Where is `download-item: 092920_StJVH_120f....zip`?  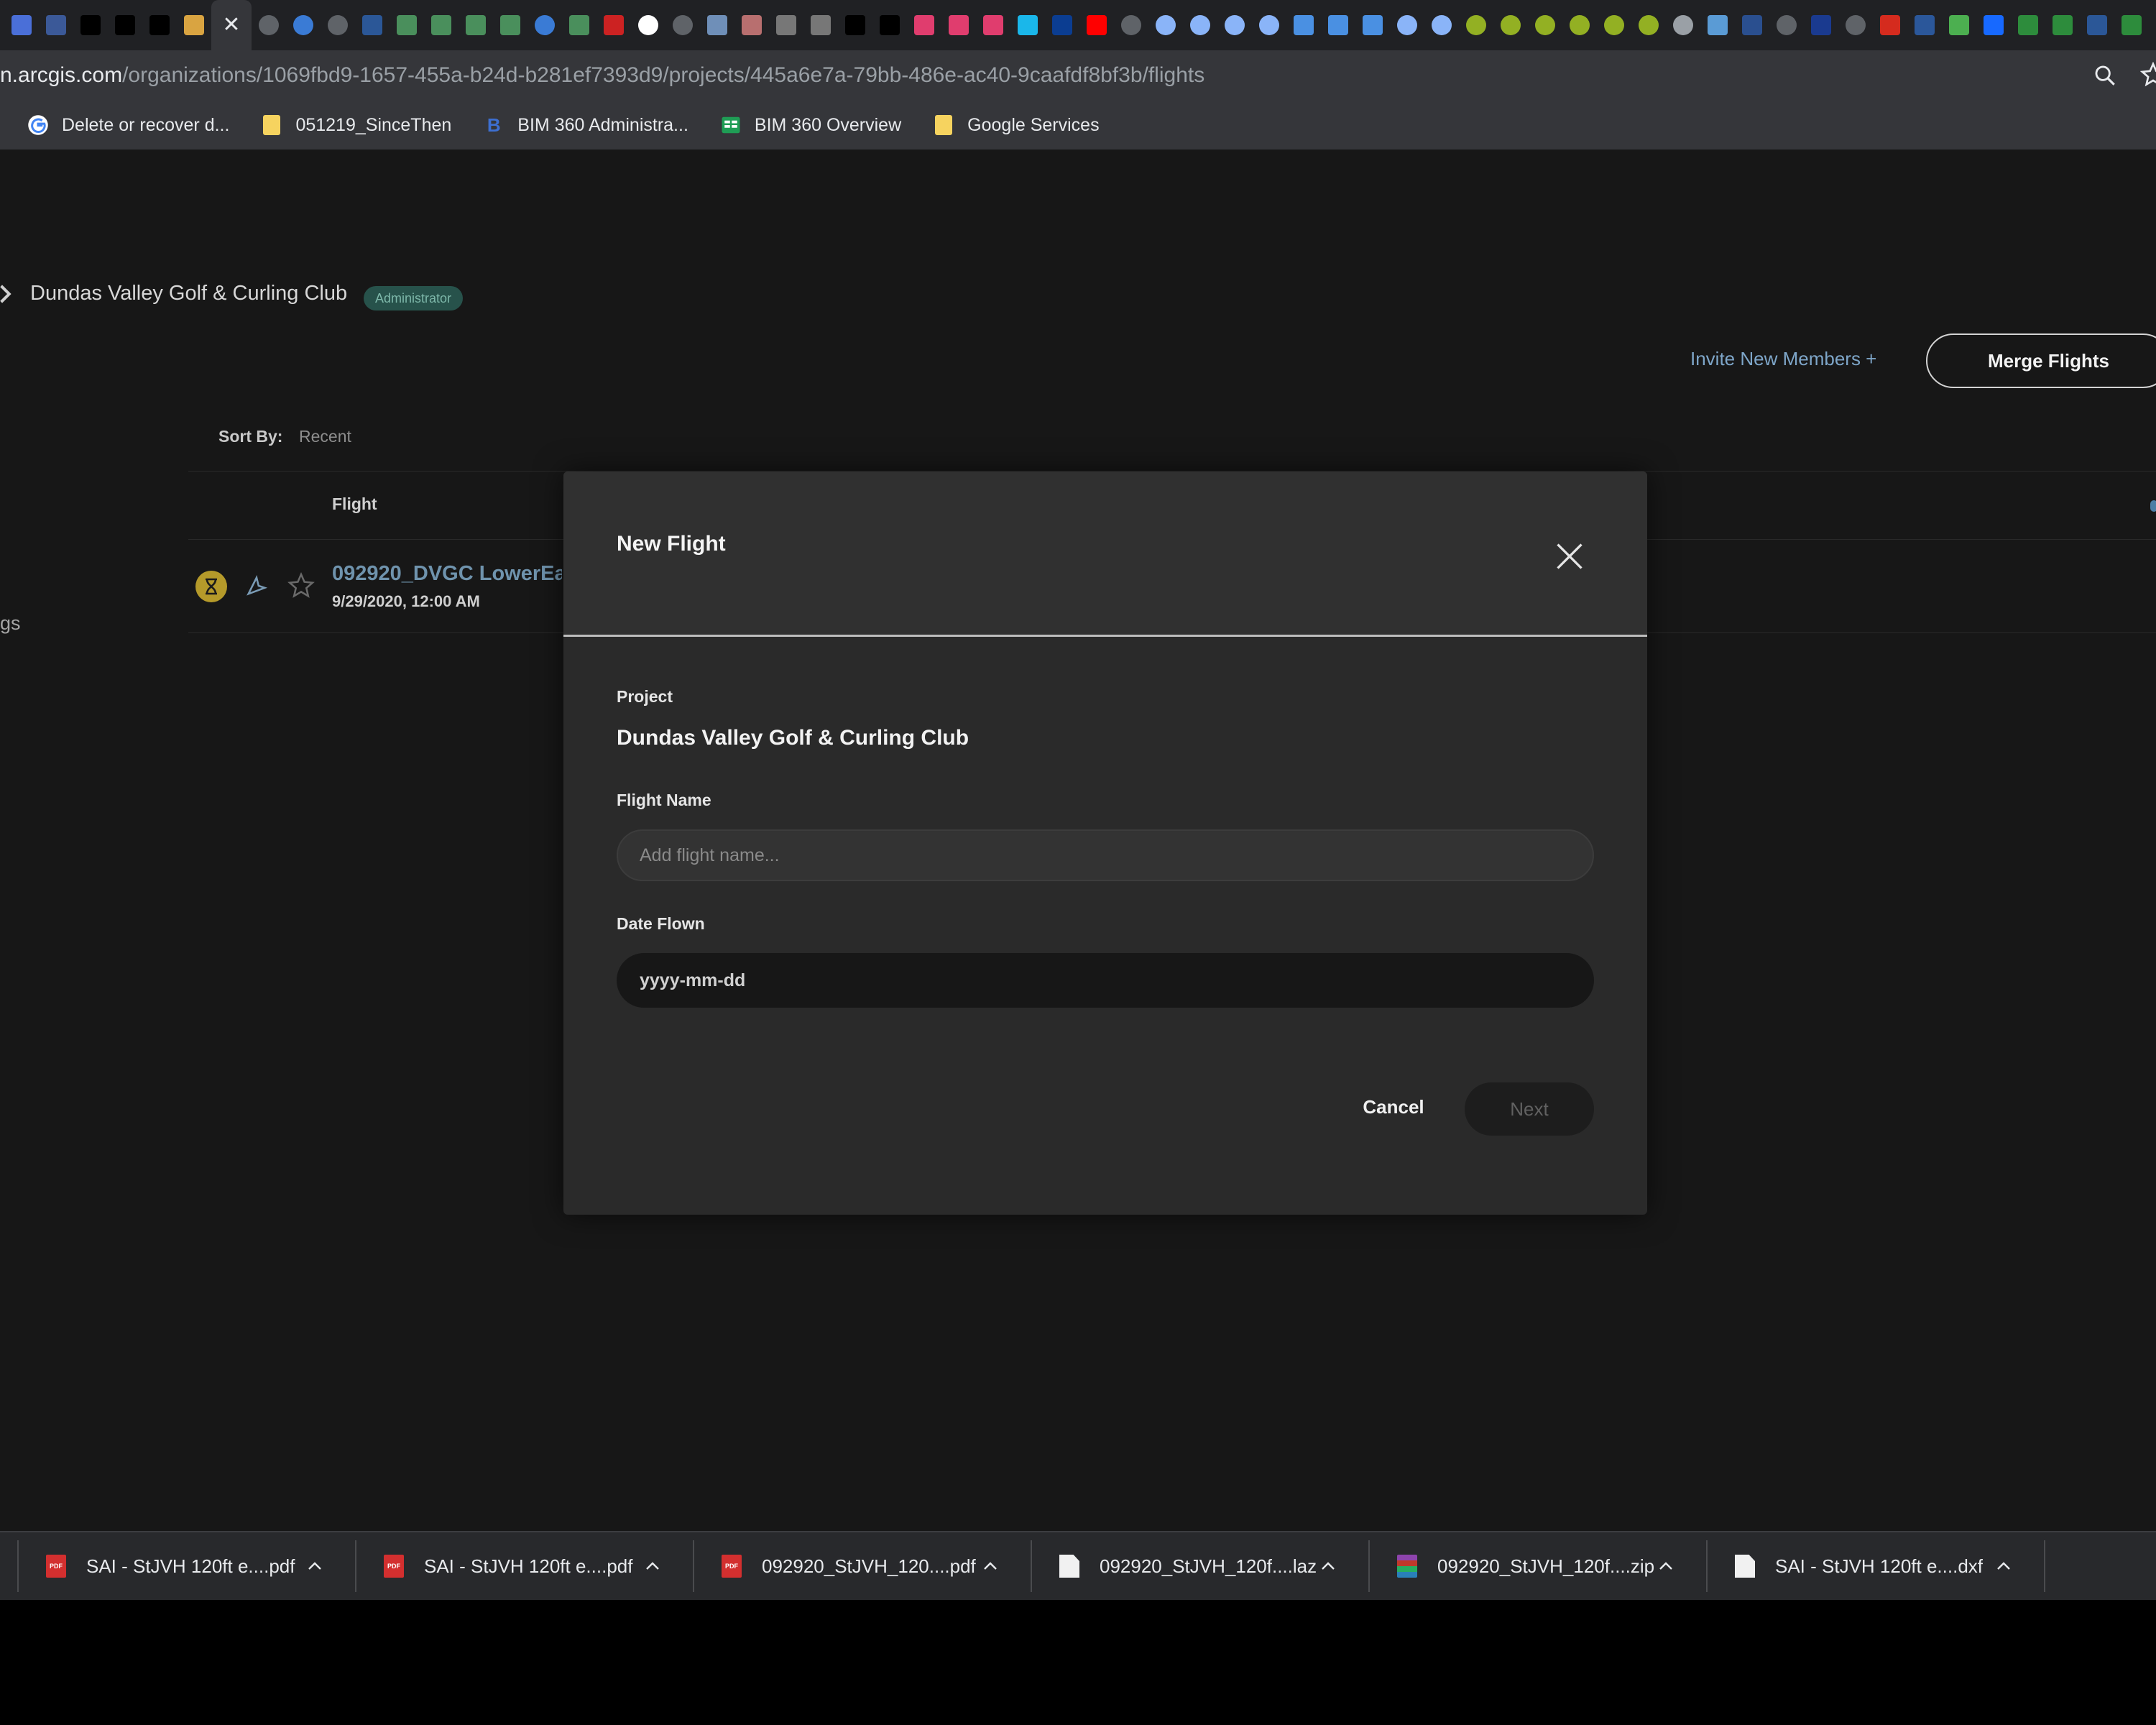
download-item: 092920_StJVH_120f....zip is located at coordinates (1539, 1566).